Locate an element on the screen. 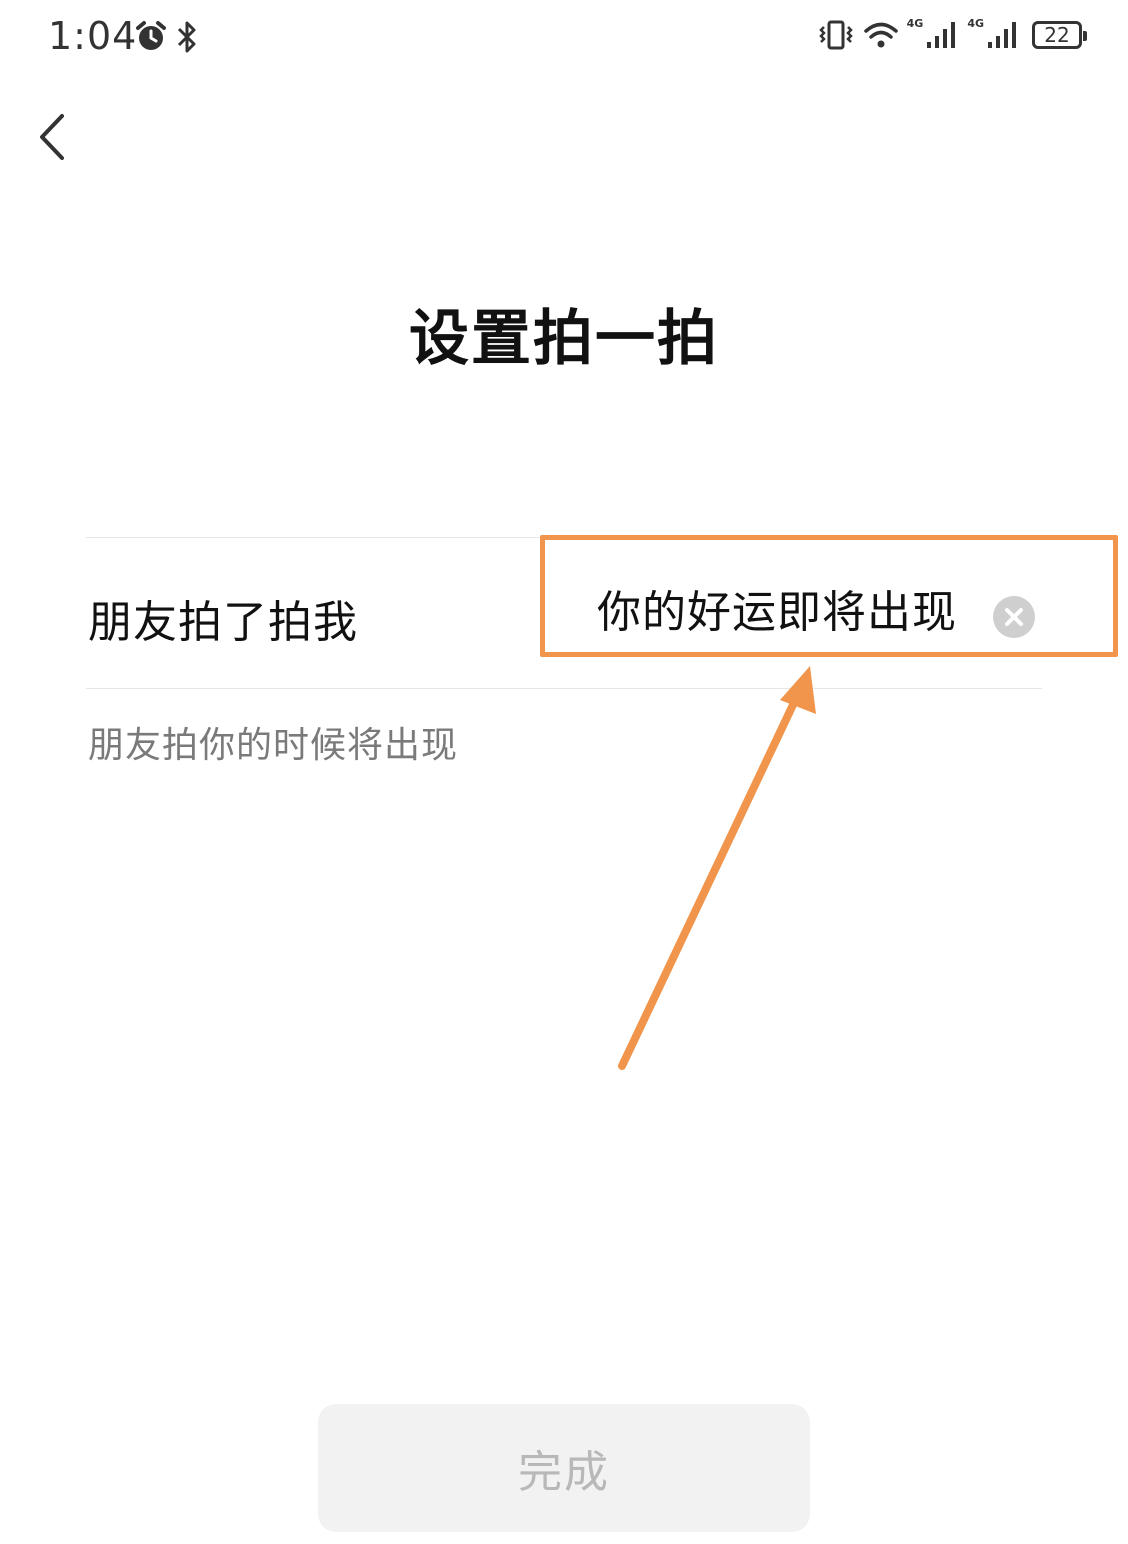 The image size is (1128, 1544). battery-icon: 22 is located at coordinates (1059, 35).